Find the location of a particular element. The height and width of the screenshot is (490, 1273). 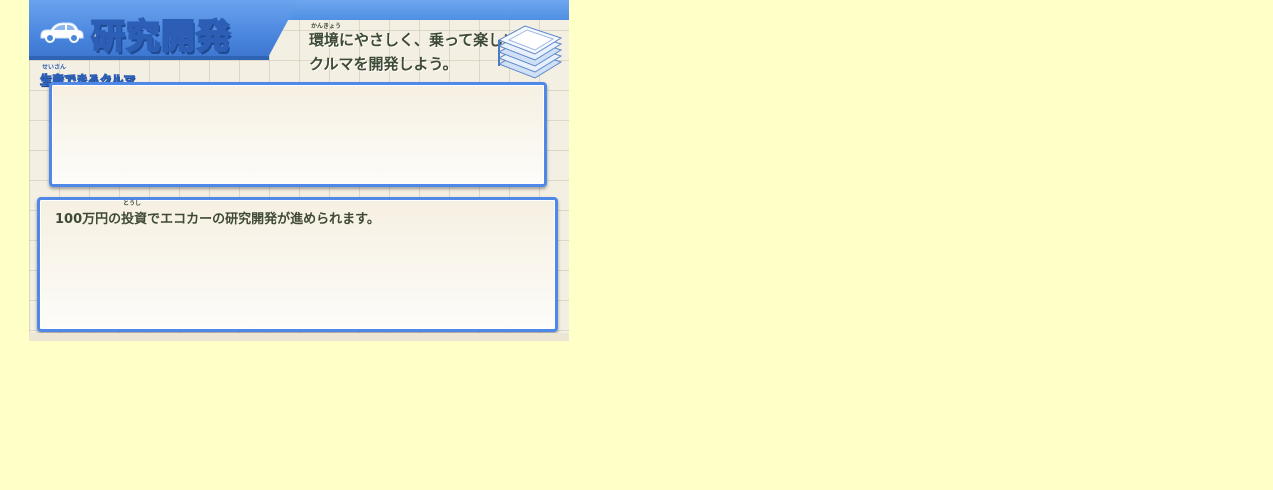

info-panel: とうし 100万円の投資でエコカーの研究開発が進められます。 is located at coordinates (297, 264).